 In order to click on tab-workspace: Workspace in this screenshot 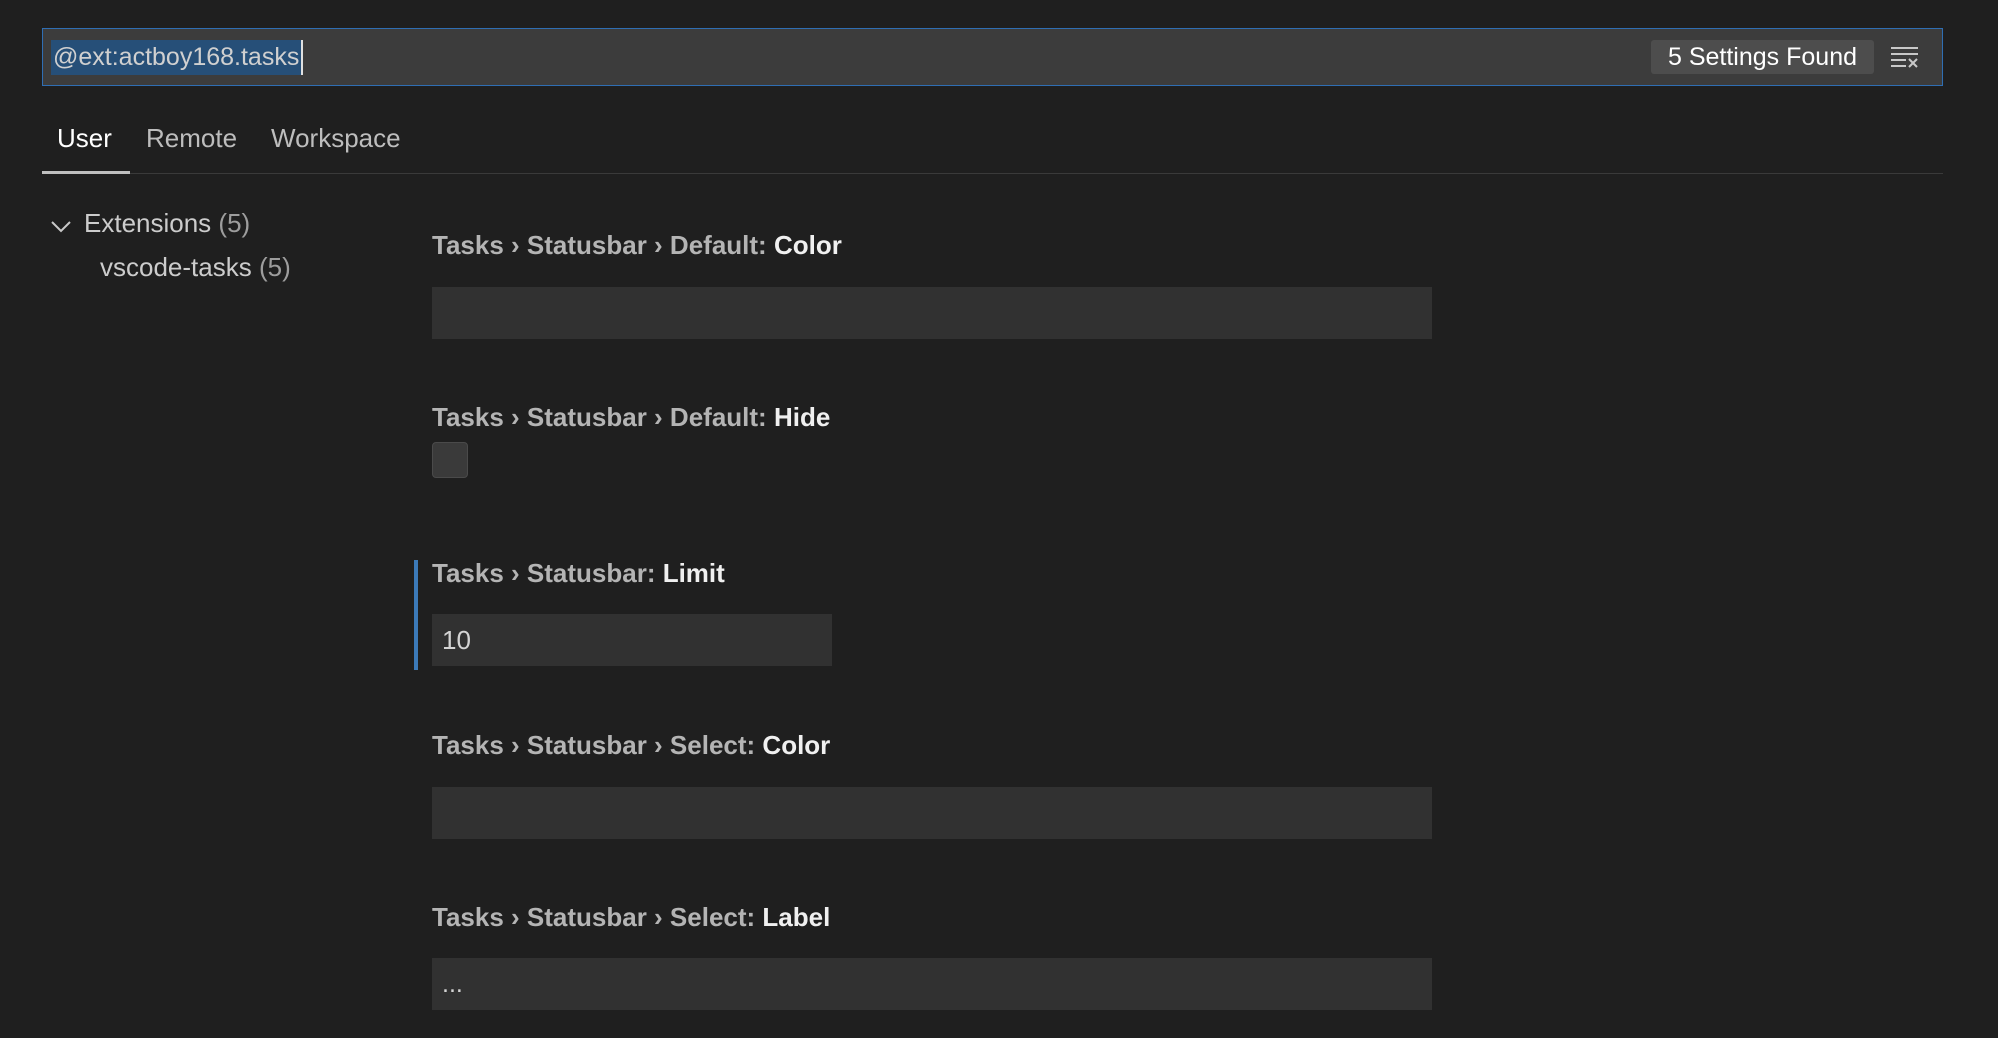, I will do `click(336, 138)`.